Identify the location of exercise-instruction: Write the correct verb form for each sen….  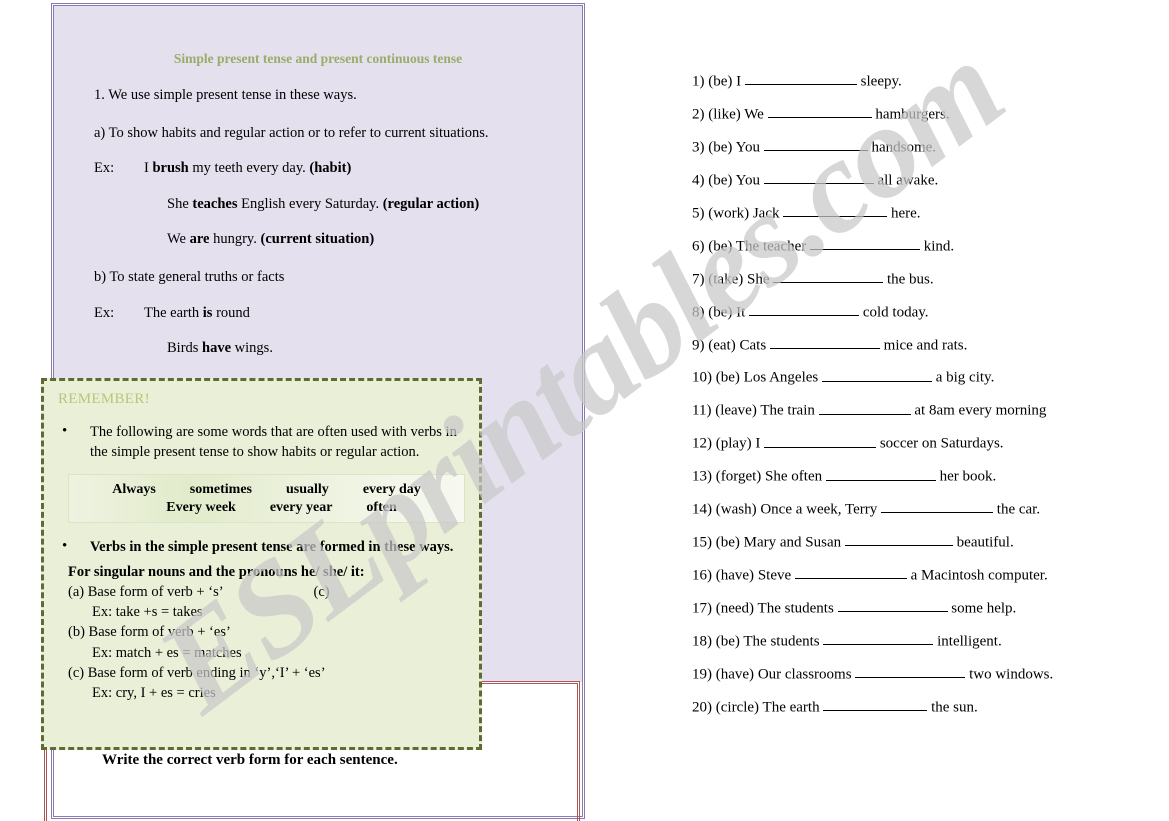
(250, 760).